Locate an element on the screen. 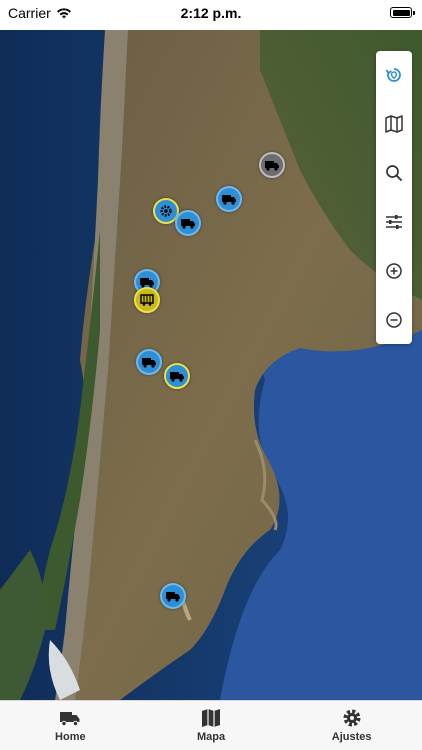 This screenshot has height=750, width=422. map-type-button is located at coordinates (394, 124).